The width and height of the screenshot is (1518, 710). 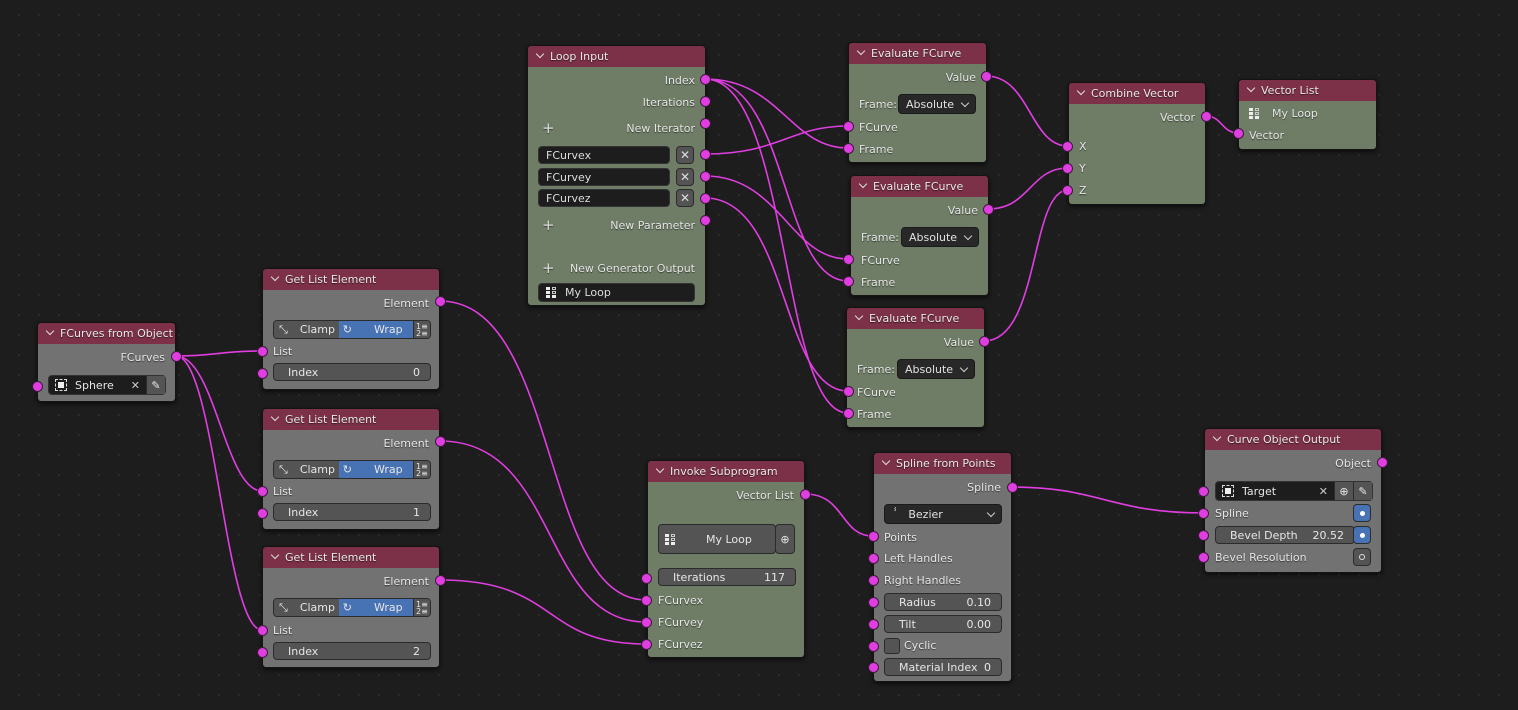 What do you see at coordinates (1362, 557) in the screenshot?
I see `bevel-resolution-use-toggle` at bounding box center [1362, 557].